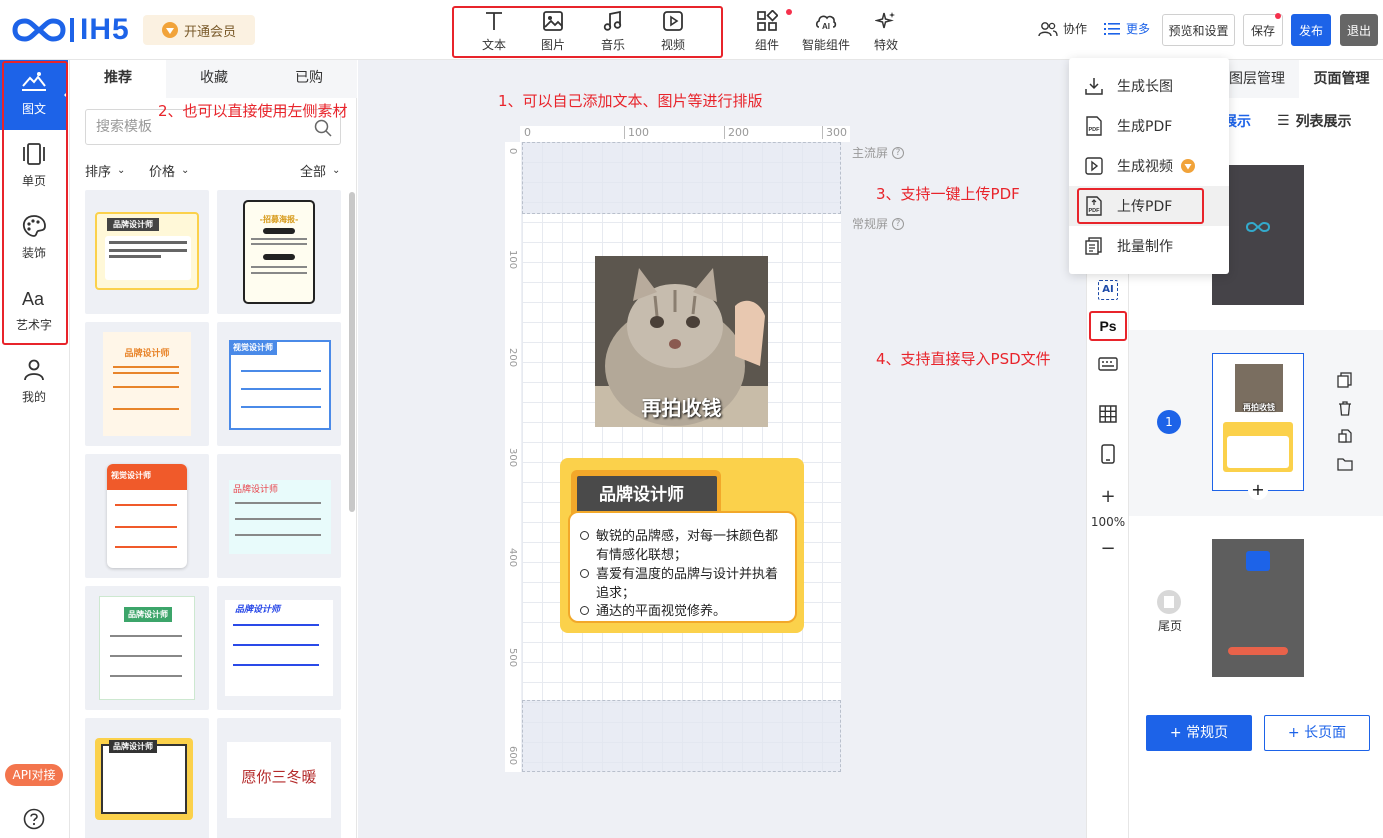  I want to click on ruler-tick-label: 0, so click(527, 132).